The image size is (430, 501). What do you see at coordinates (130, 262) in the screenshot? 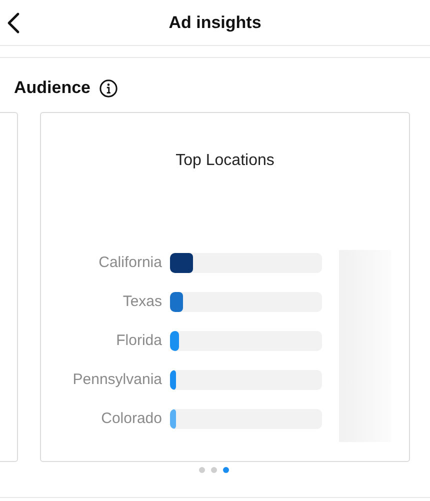
I see `location-label: California` at bounding box center [130, 262].